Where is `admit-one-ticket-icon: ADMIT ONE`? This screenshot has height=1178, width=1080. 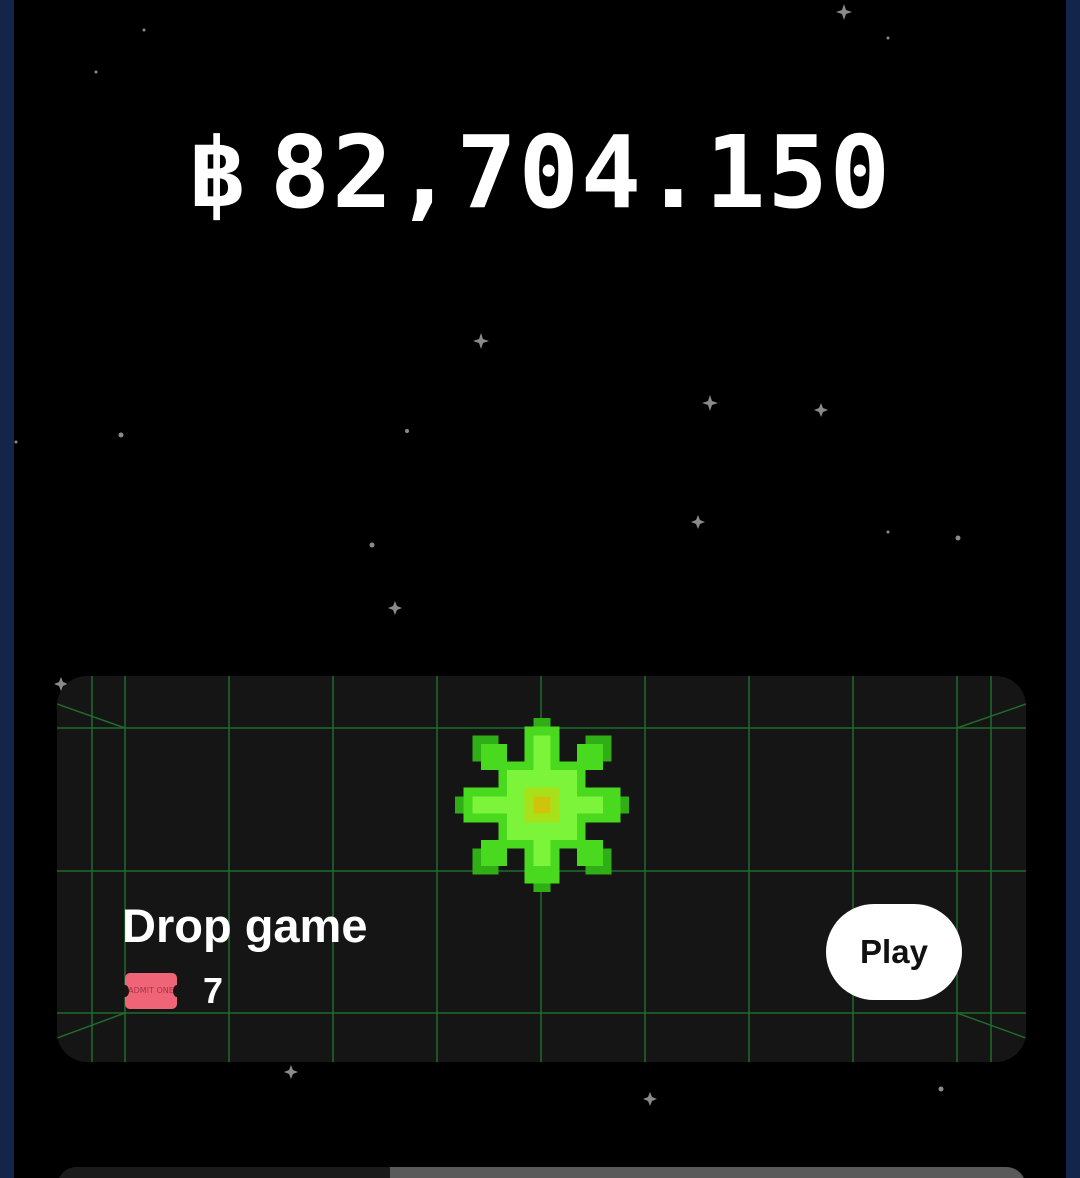
admit-one-ticket-icon: ADMIT ONE is located at coordinates (151, 991).